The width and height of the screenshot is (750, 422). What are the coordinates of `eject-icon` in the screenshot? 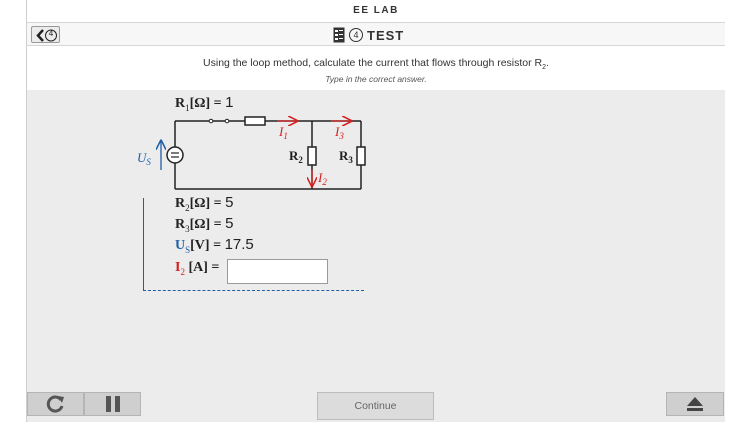 It's located at (695, 404).